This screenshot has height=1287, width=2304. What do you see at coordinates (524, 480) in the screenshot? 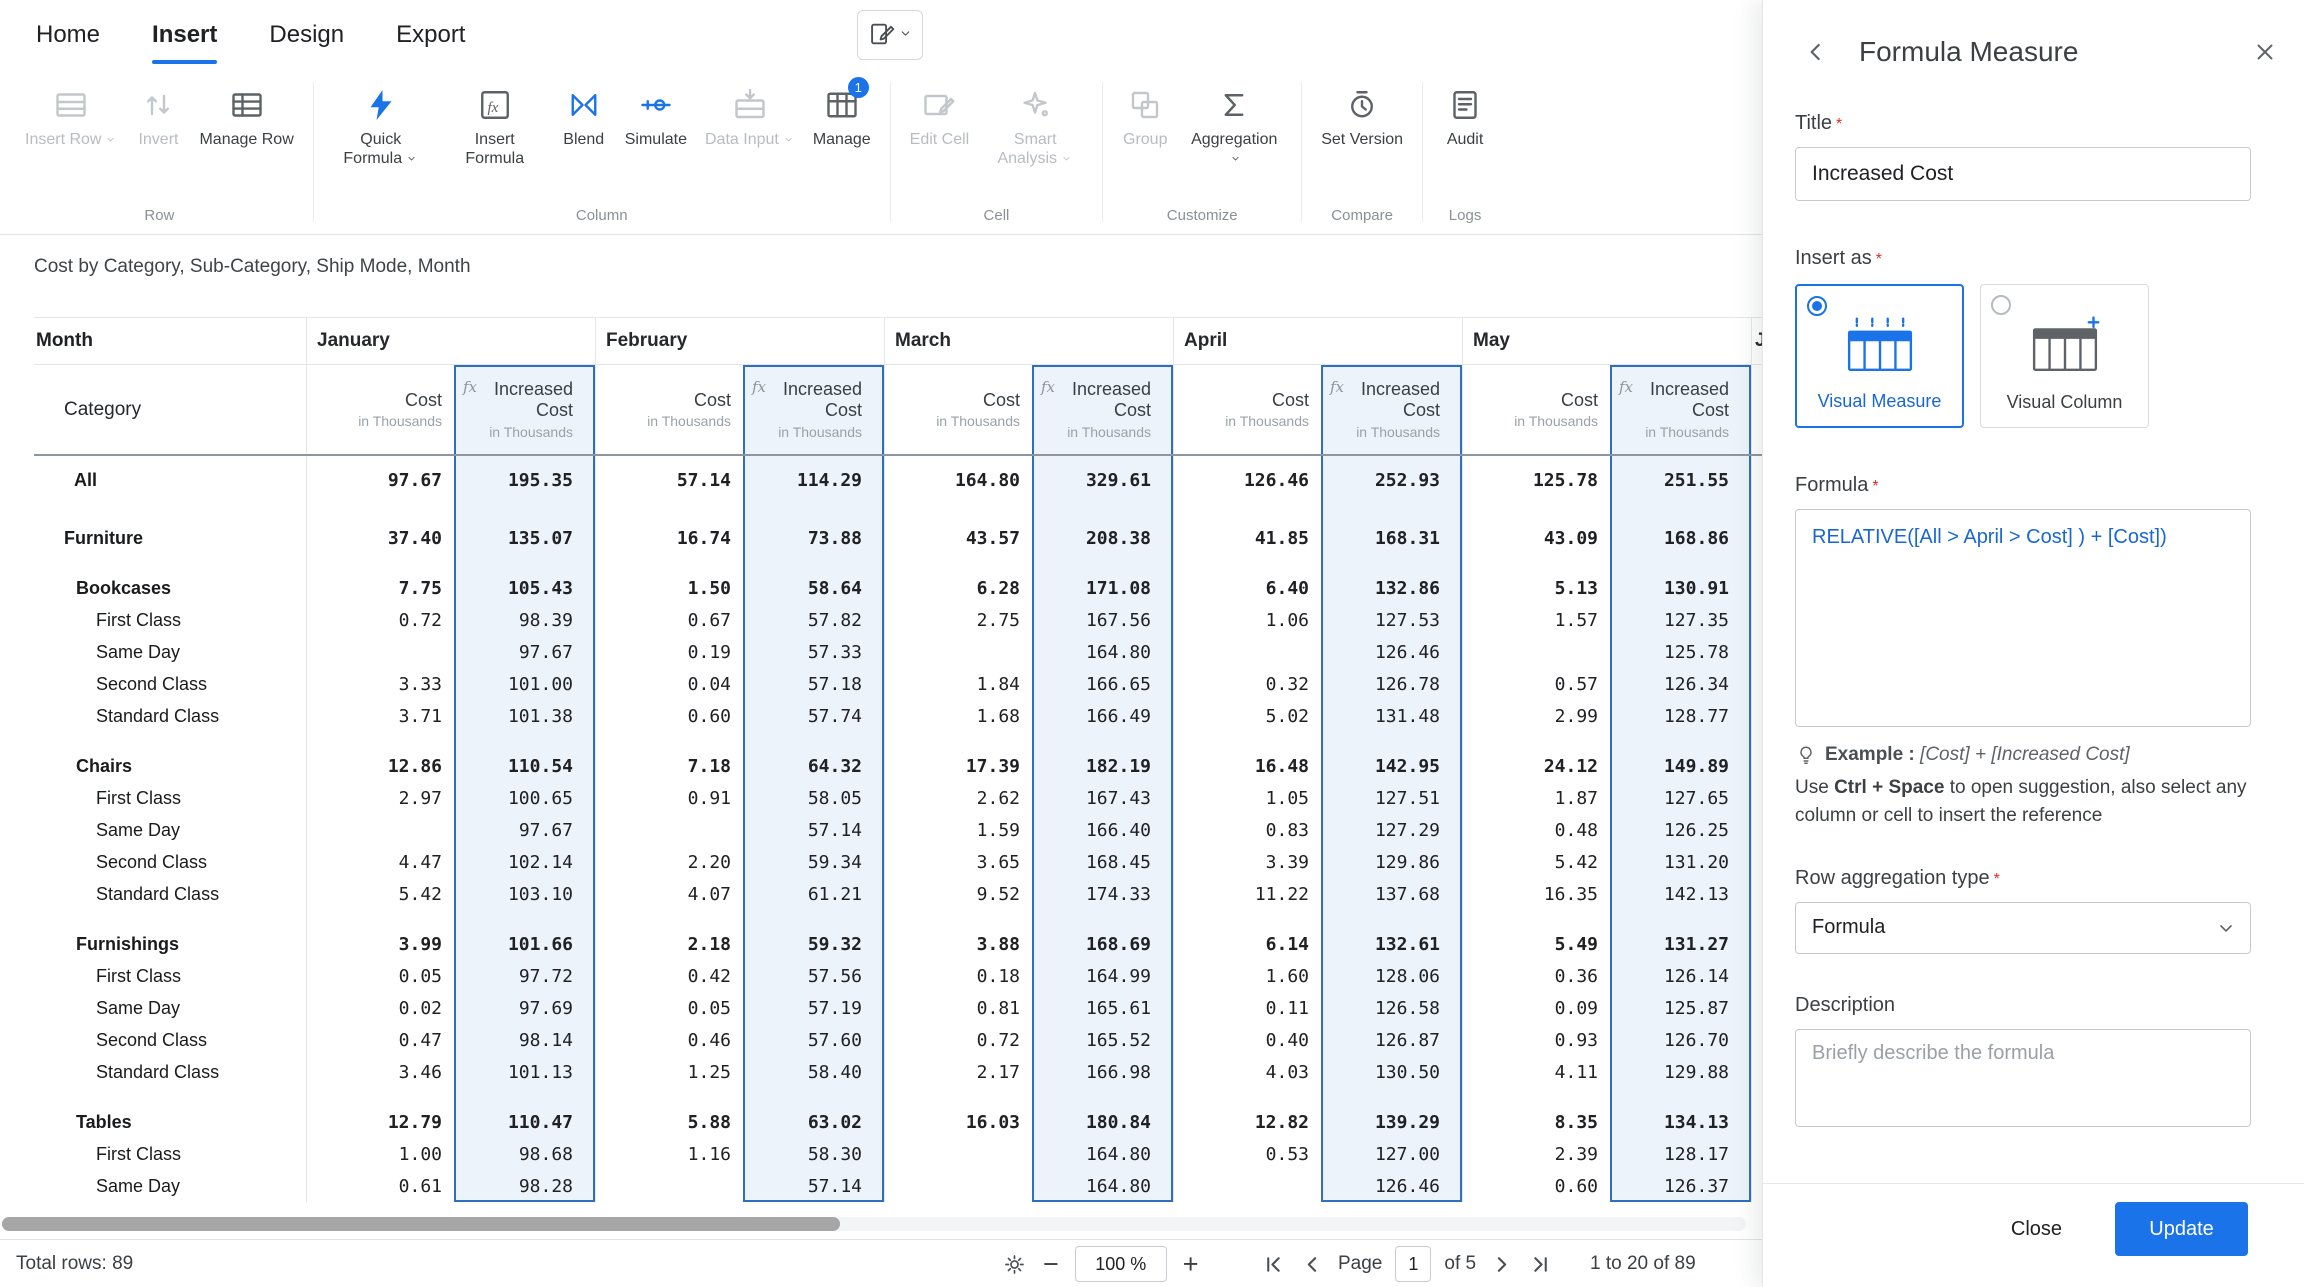
I see `increased-cost-cell: 195.35` at bounding box center [524, 480].